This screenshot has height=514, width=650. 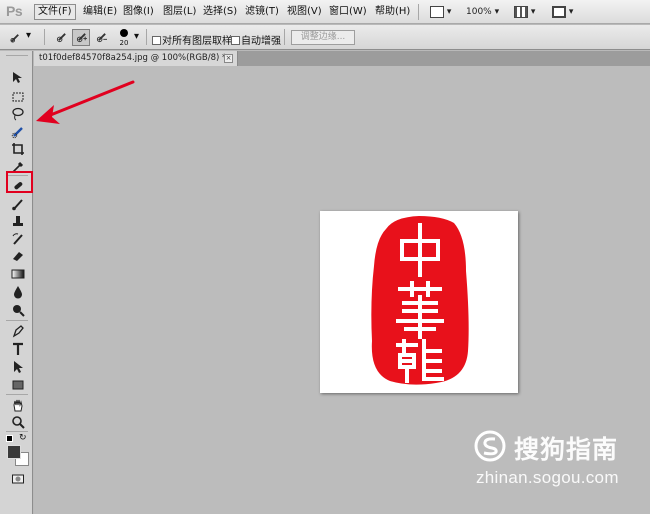 I want to click on marquee-icon, so click(x=18, y=97).